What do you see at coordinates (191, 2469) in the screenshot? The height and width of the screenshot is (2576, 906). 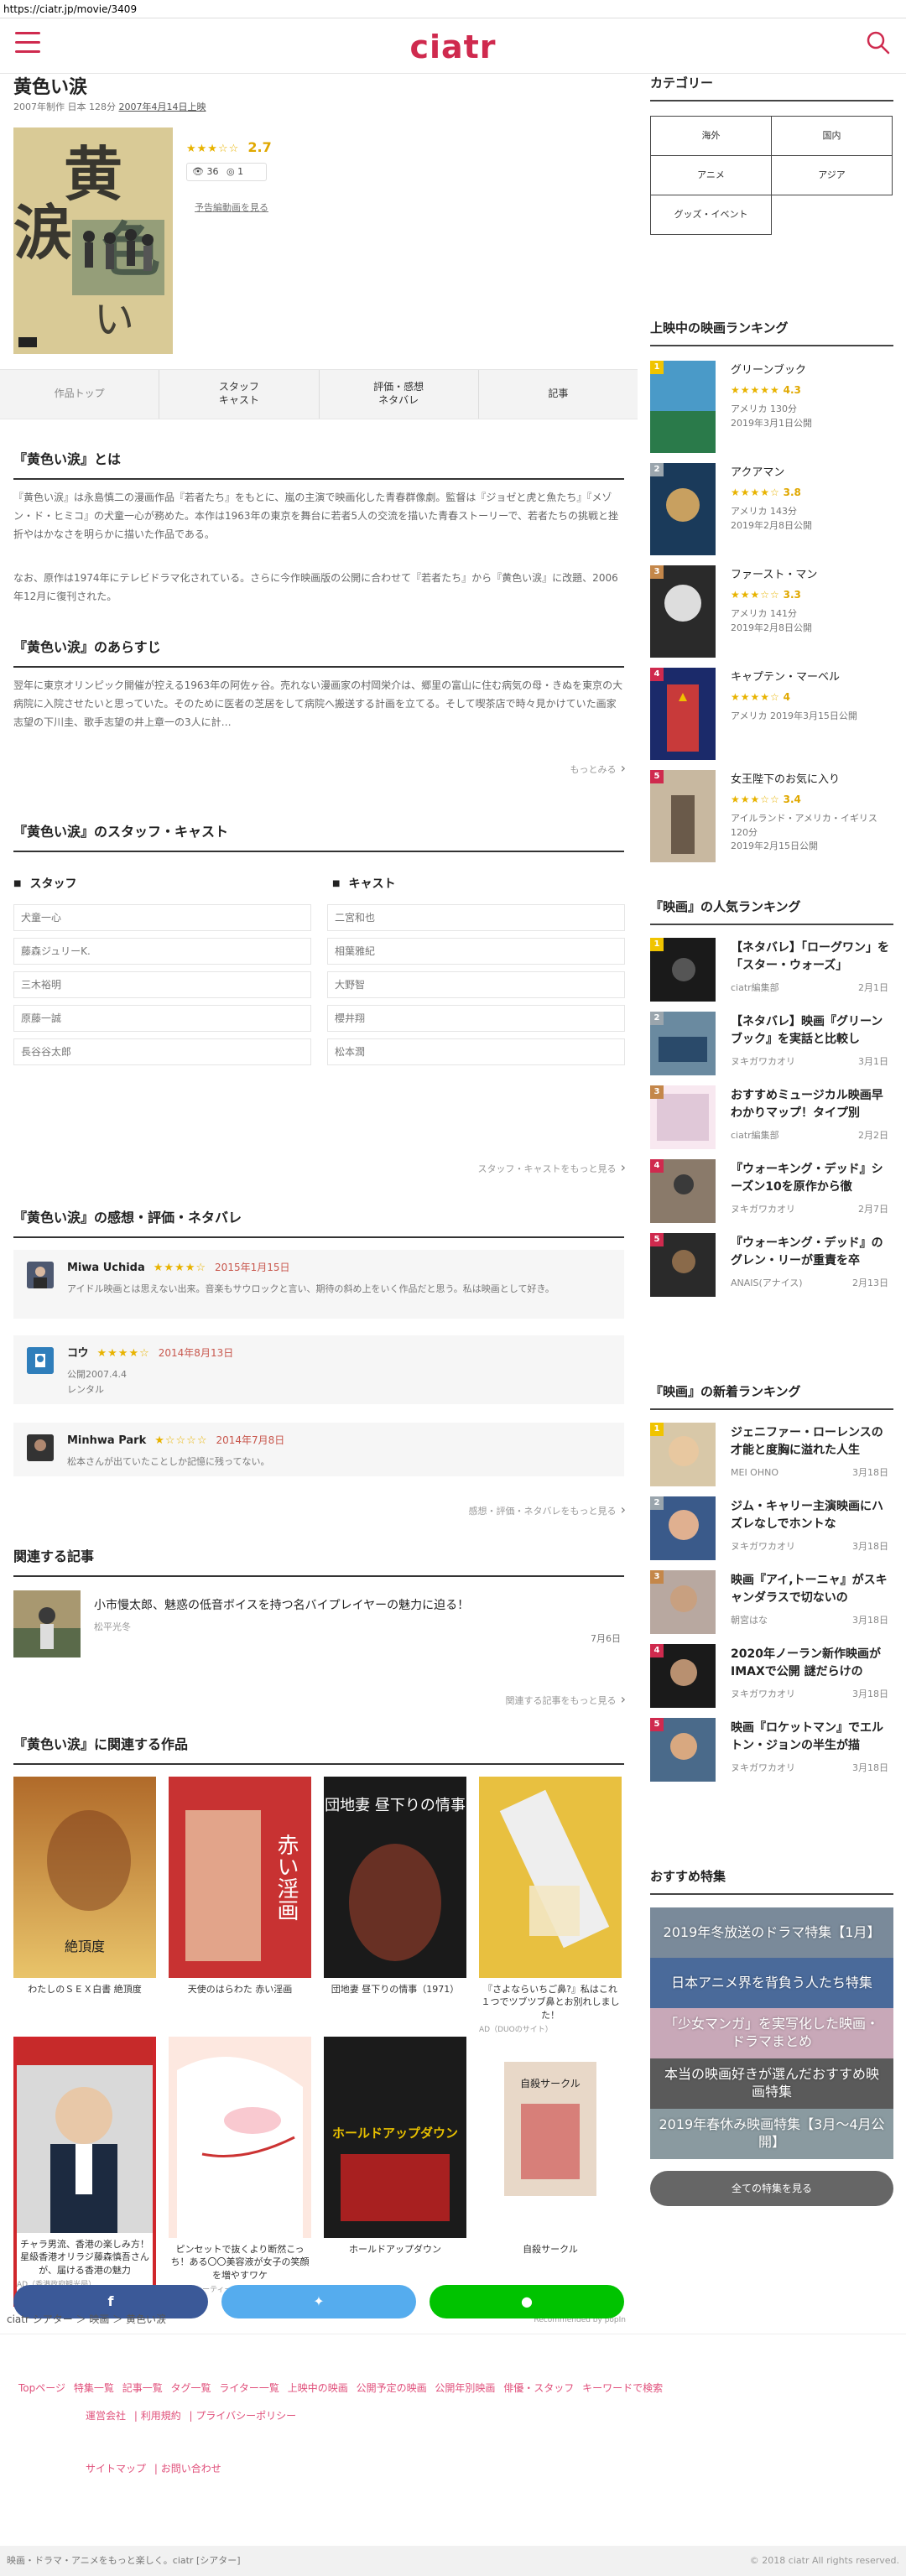 I see `footer-link: お問い合わせ` at bounding box center [191, 2469].